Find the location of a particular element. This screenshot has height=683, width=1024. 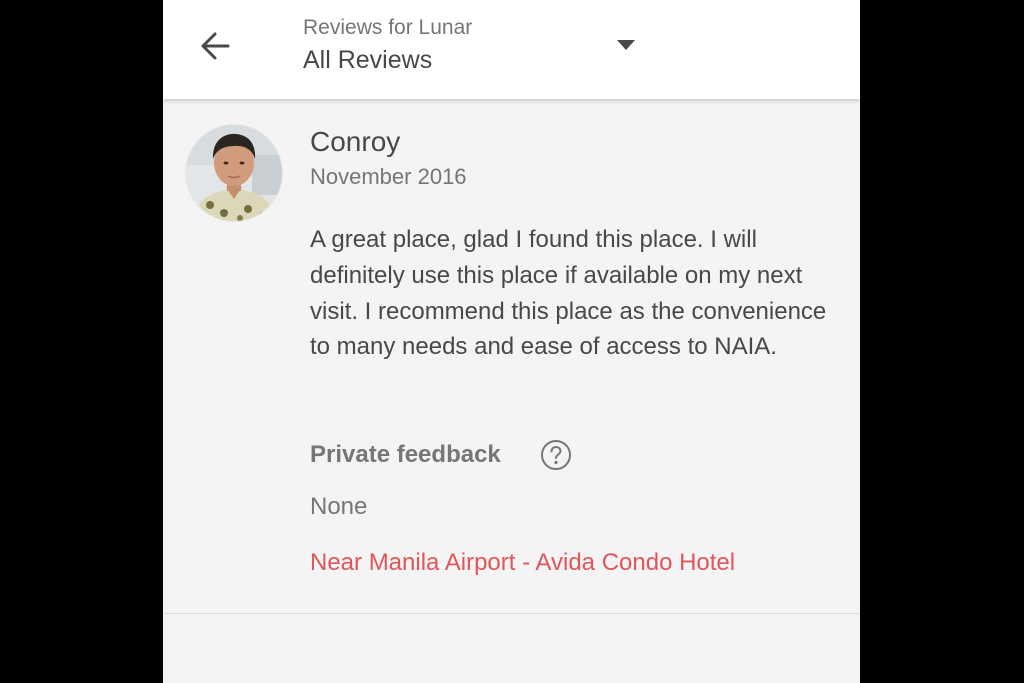

header-title: All Reviews is located at coordinates (367, 60).